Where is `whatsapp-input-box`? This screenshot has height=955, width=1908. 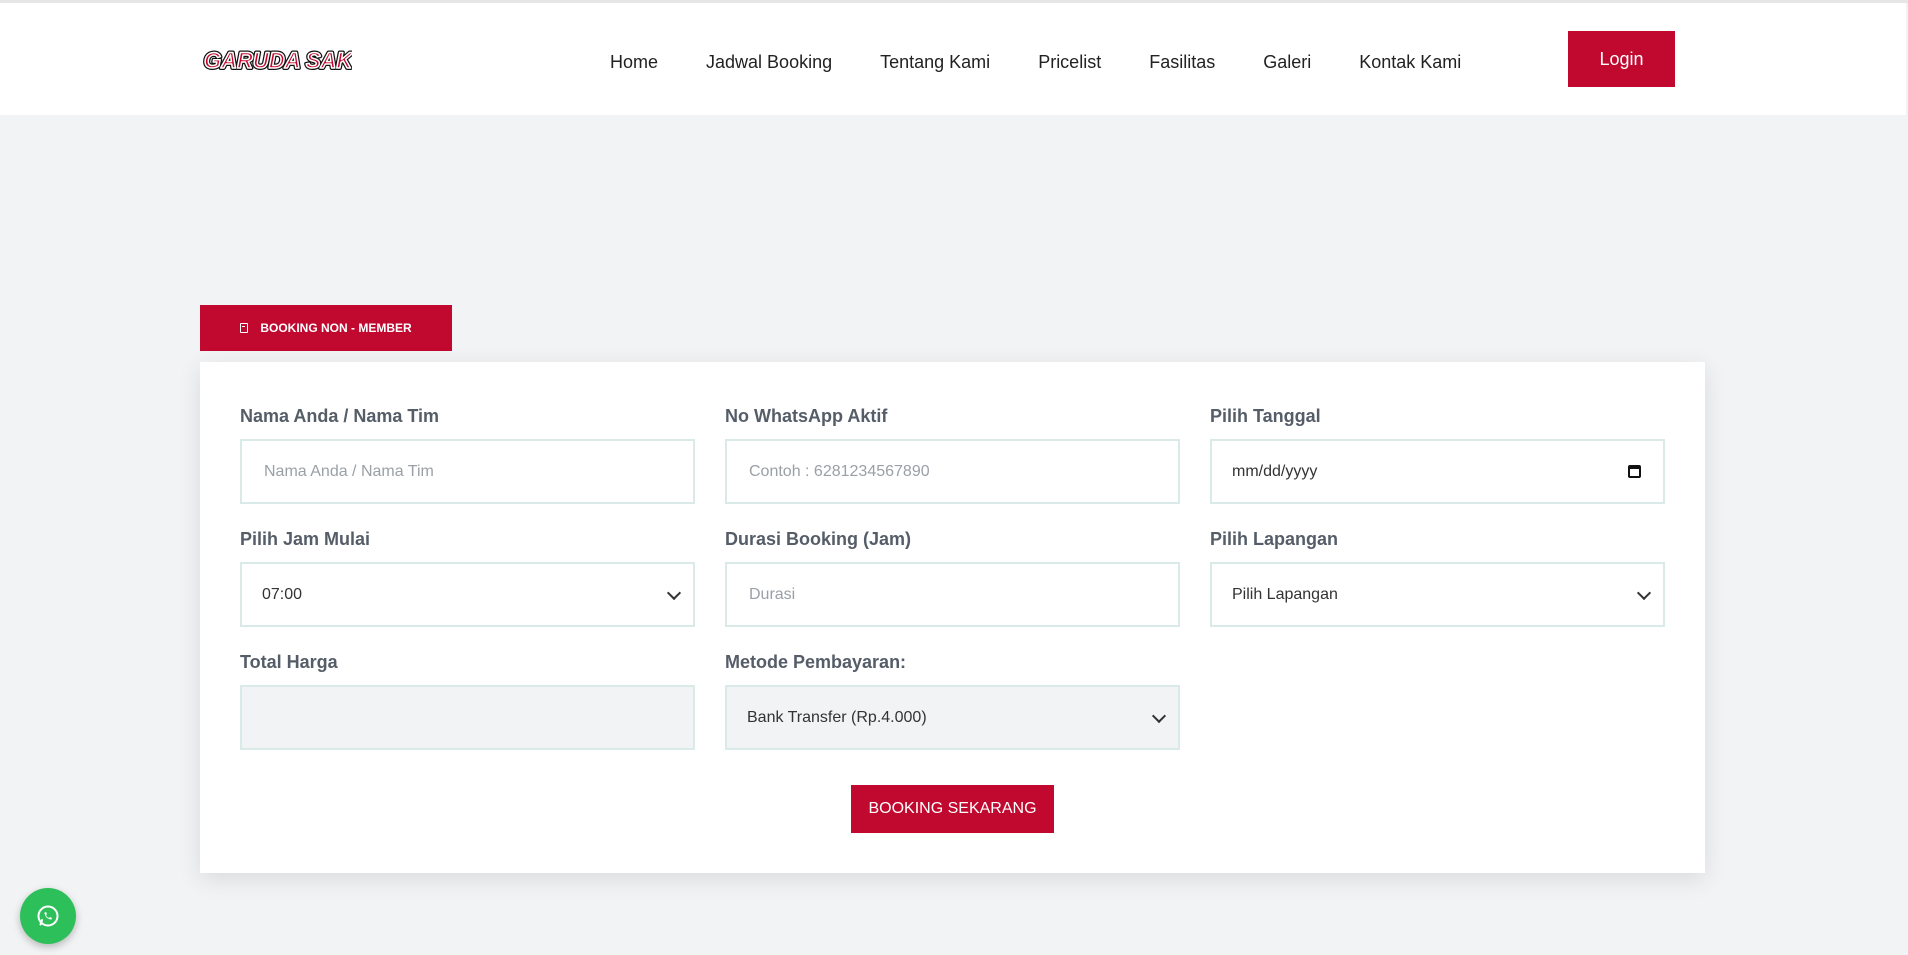
whatsapp-input-box is located at coordinates (952, 471).